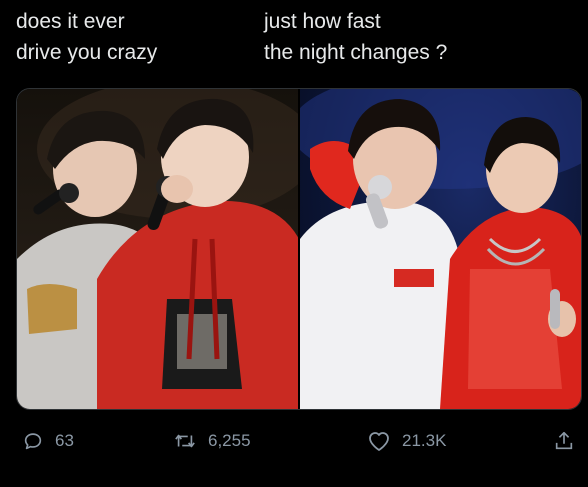 The width and height of the screenshot is (588, 487). What do you see at coordinates (64, 440) in the screenshot?
I see `reply-count: 63` at bounding box center [64, 440].